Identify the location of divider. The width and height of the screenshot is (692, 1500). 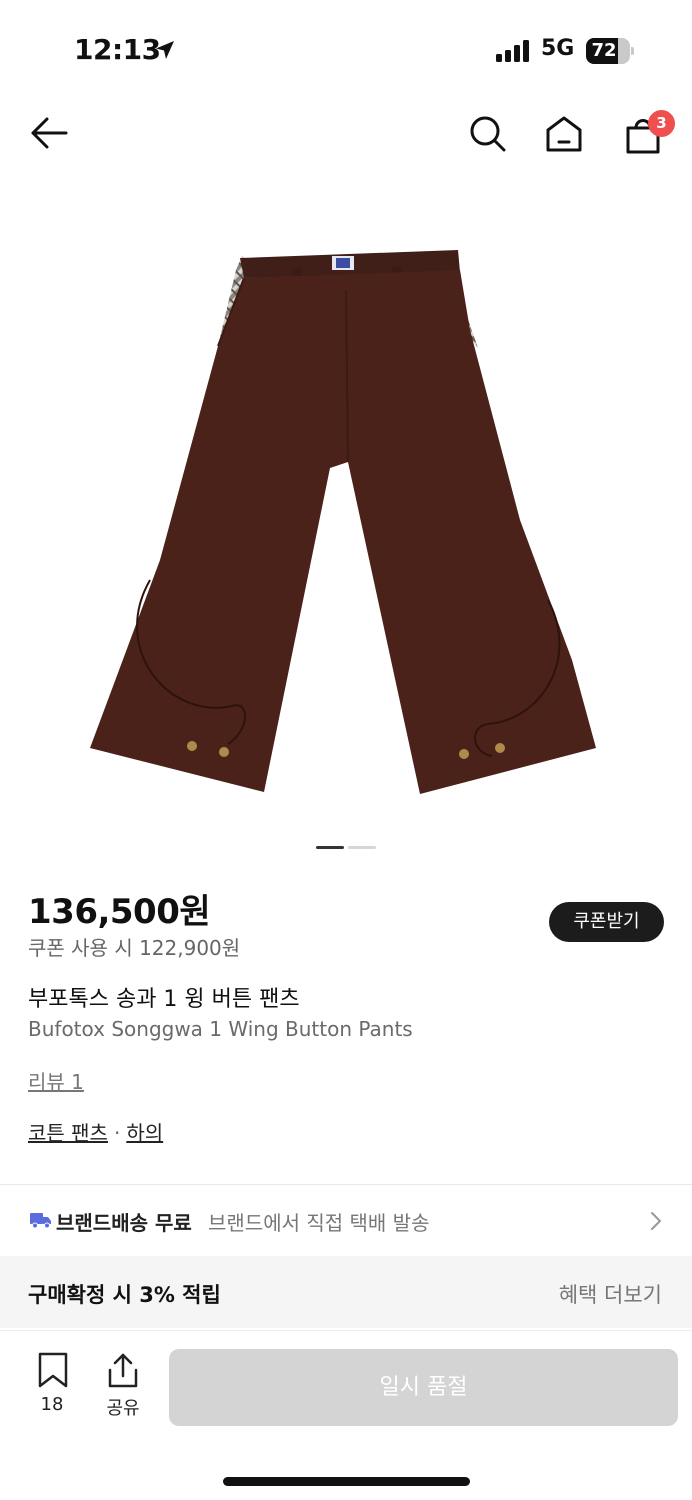
(346, 1184).